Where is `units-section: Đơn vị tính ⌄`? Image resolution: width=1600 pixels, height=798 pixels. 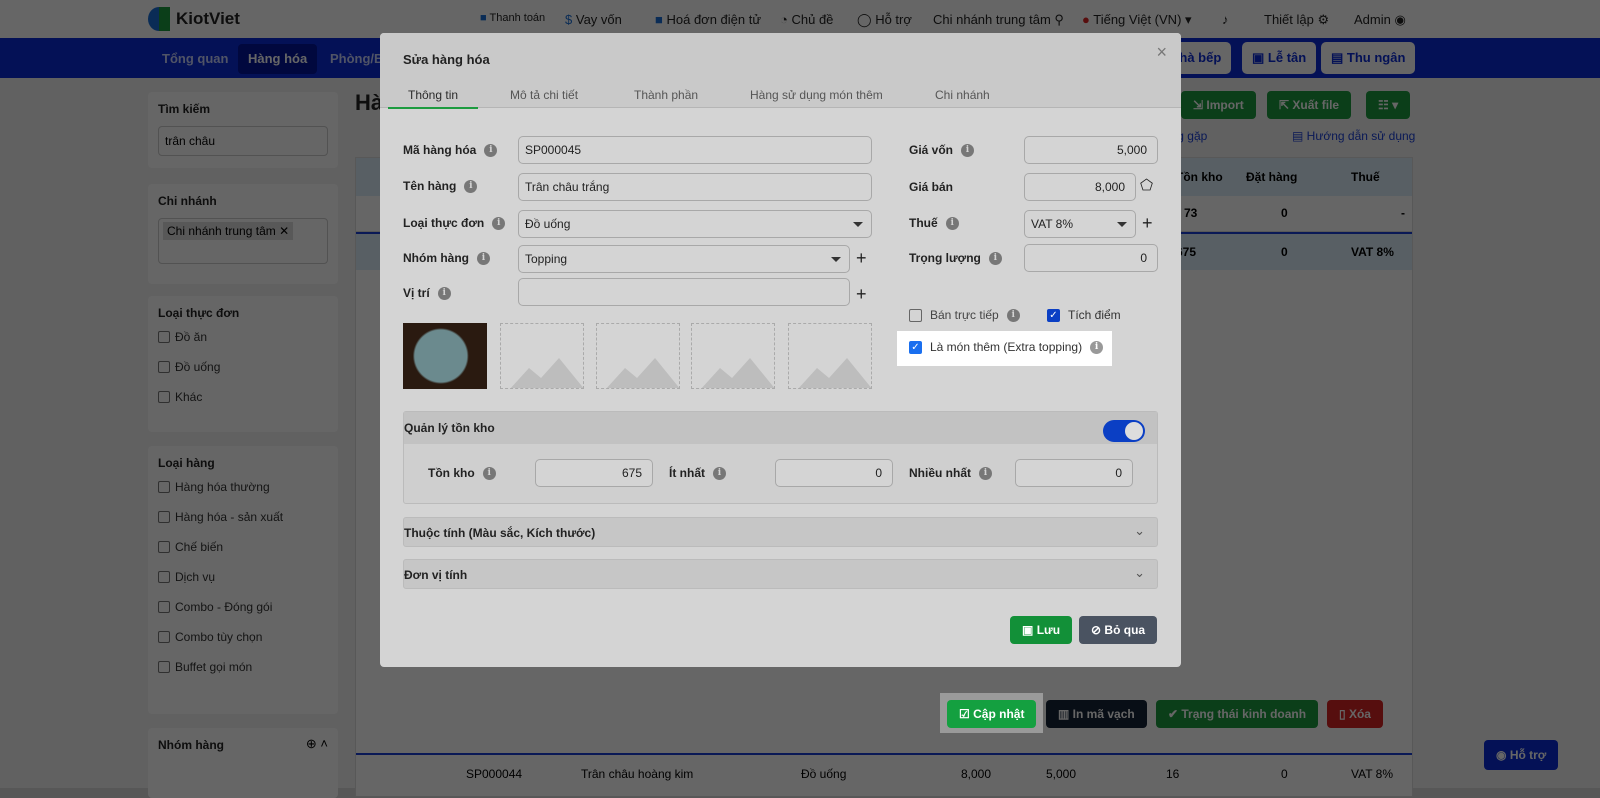
units-section: Đơn vị tính ⌄ is located at coordinates (780, 574).